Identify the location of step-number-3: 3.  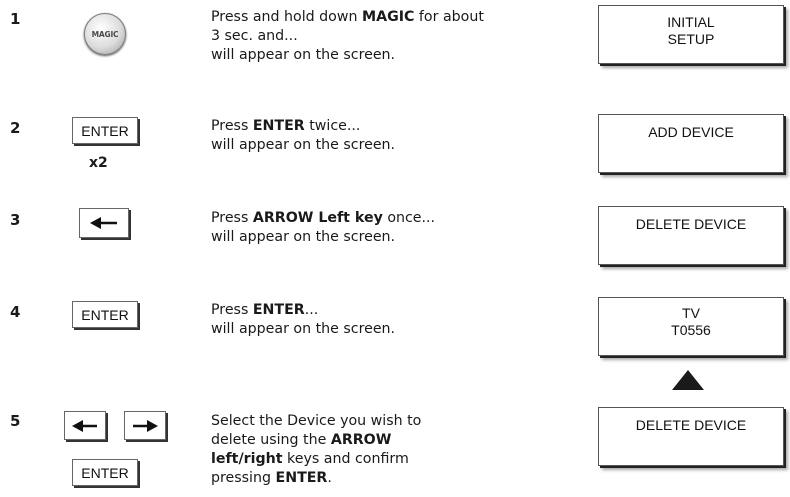
(15, 220).